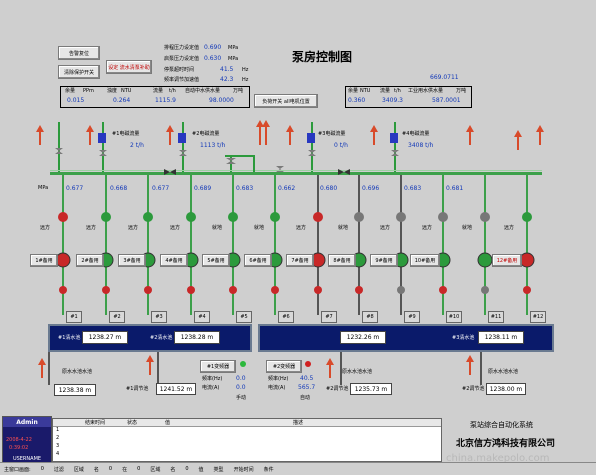 This screenshot has width=596, height=475. Describe the element at coordinates (57, 454) in the screenshot. I see `table-row: 4` at that location.